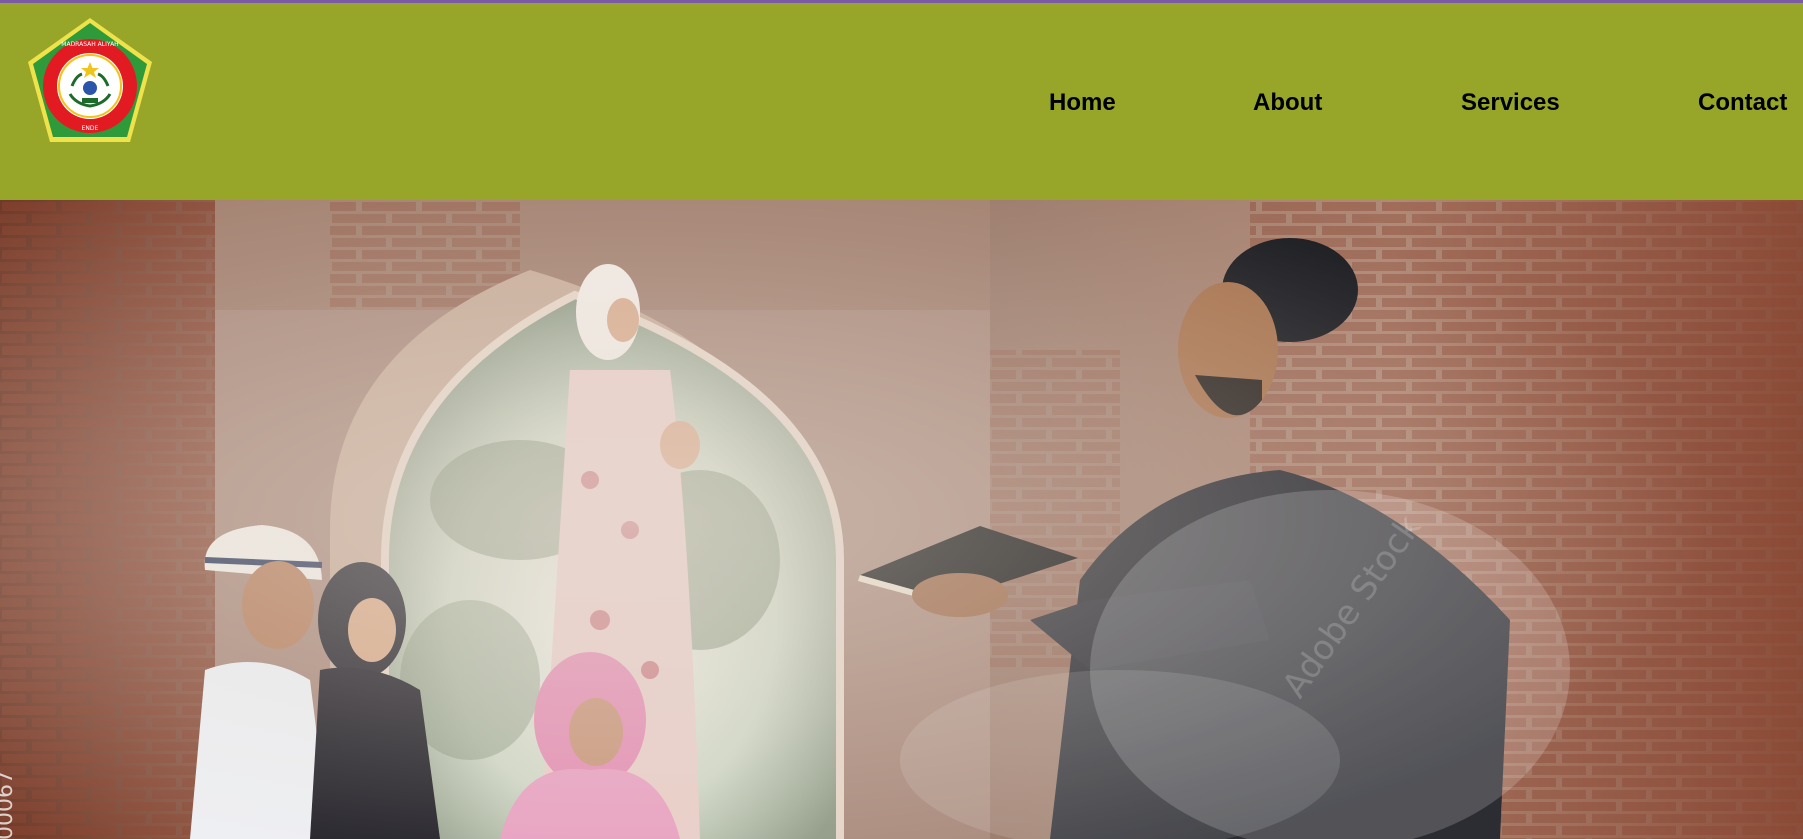 Image resolution: width=1803 pixels, height=839 pixels. I want to click on side-id-text: 00067, so click(9, 804).